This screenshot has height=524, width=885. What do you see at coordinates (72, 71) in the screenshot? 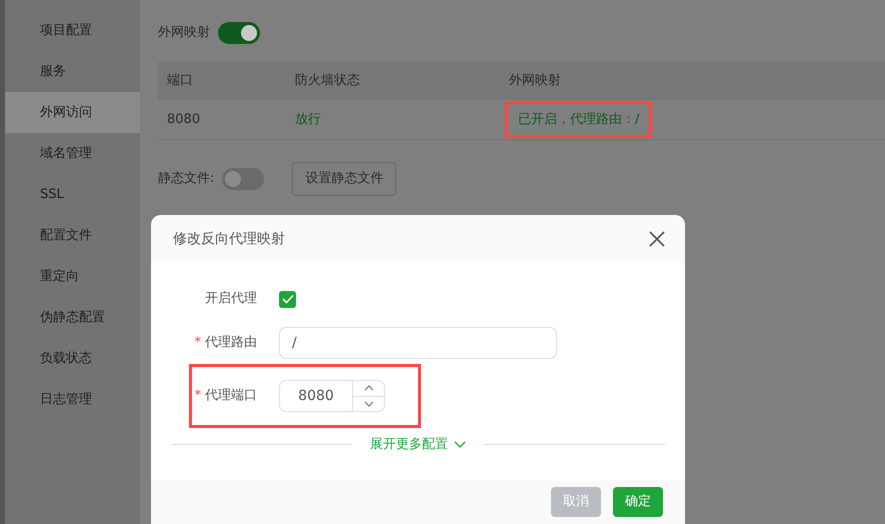
I see `sidebar-item: 服务` at bounding box center [72, 71].